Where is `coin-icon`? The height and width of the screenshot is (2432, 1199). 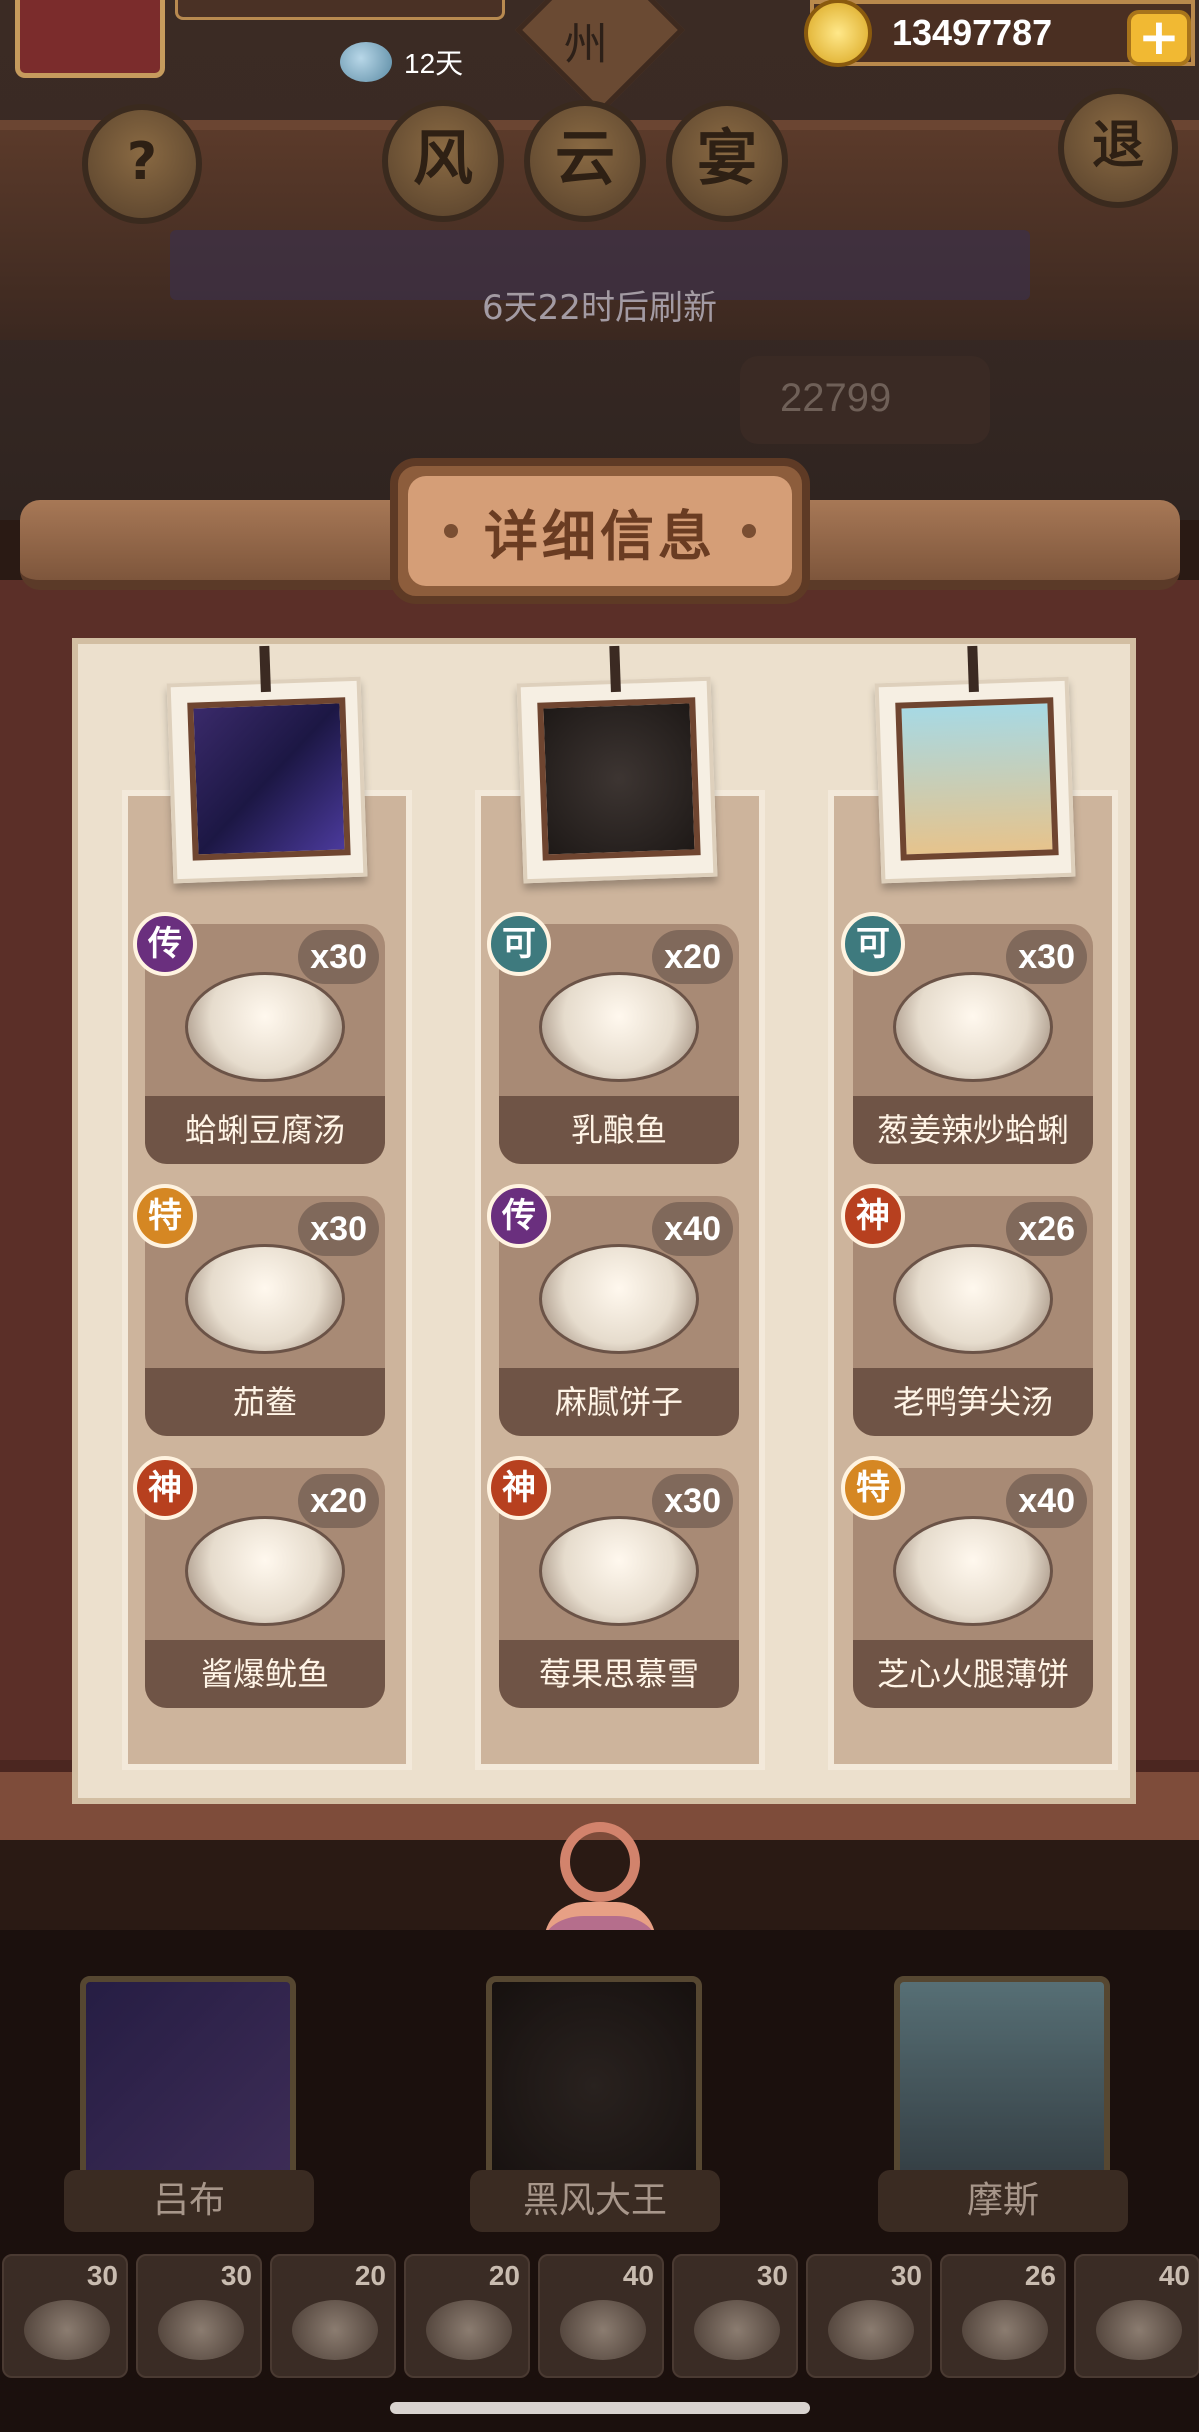 coin-icon is located at coordinates (838, 33).